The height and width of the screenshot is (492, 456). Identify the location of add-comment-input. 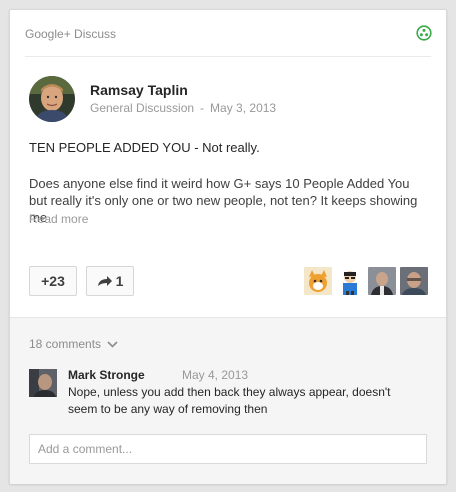
(228, 449).